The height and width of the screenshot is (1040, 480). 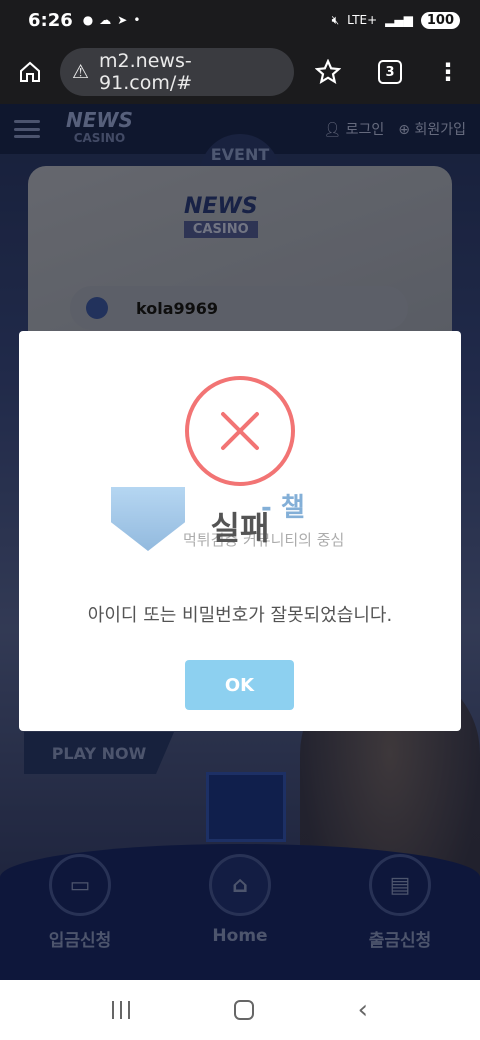 I want to click on warning-icon: ⚠, so click(x=80, y=72).